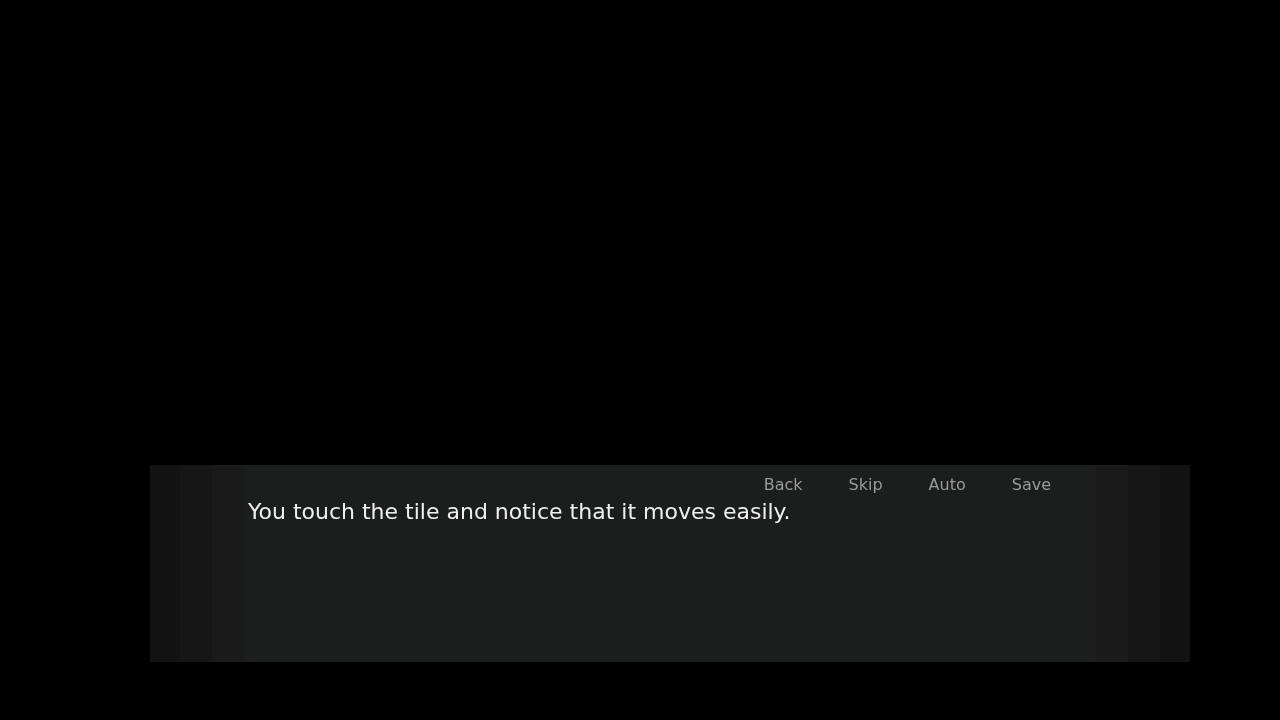 This screenshot has width=1280, height=720. What do you see at coordinates (1031, 485) in the screenshot?
I see `quick-menu-button: Save` at bounding box center [1031, 485].